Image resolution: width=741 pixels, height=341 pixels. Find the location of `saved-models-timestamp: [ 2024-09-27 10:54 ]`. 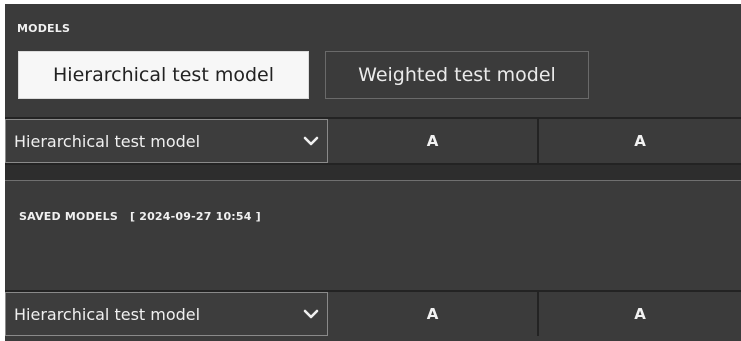

saved-models-timestamp: [ 2024-09-27 10:54 ] is located at coordinates (195, 216).